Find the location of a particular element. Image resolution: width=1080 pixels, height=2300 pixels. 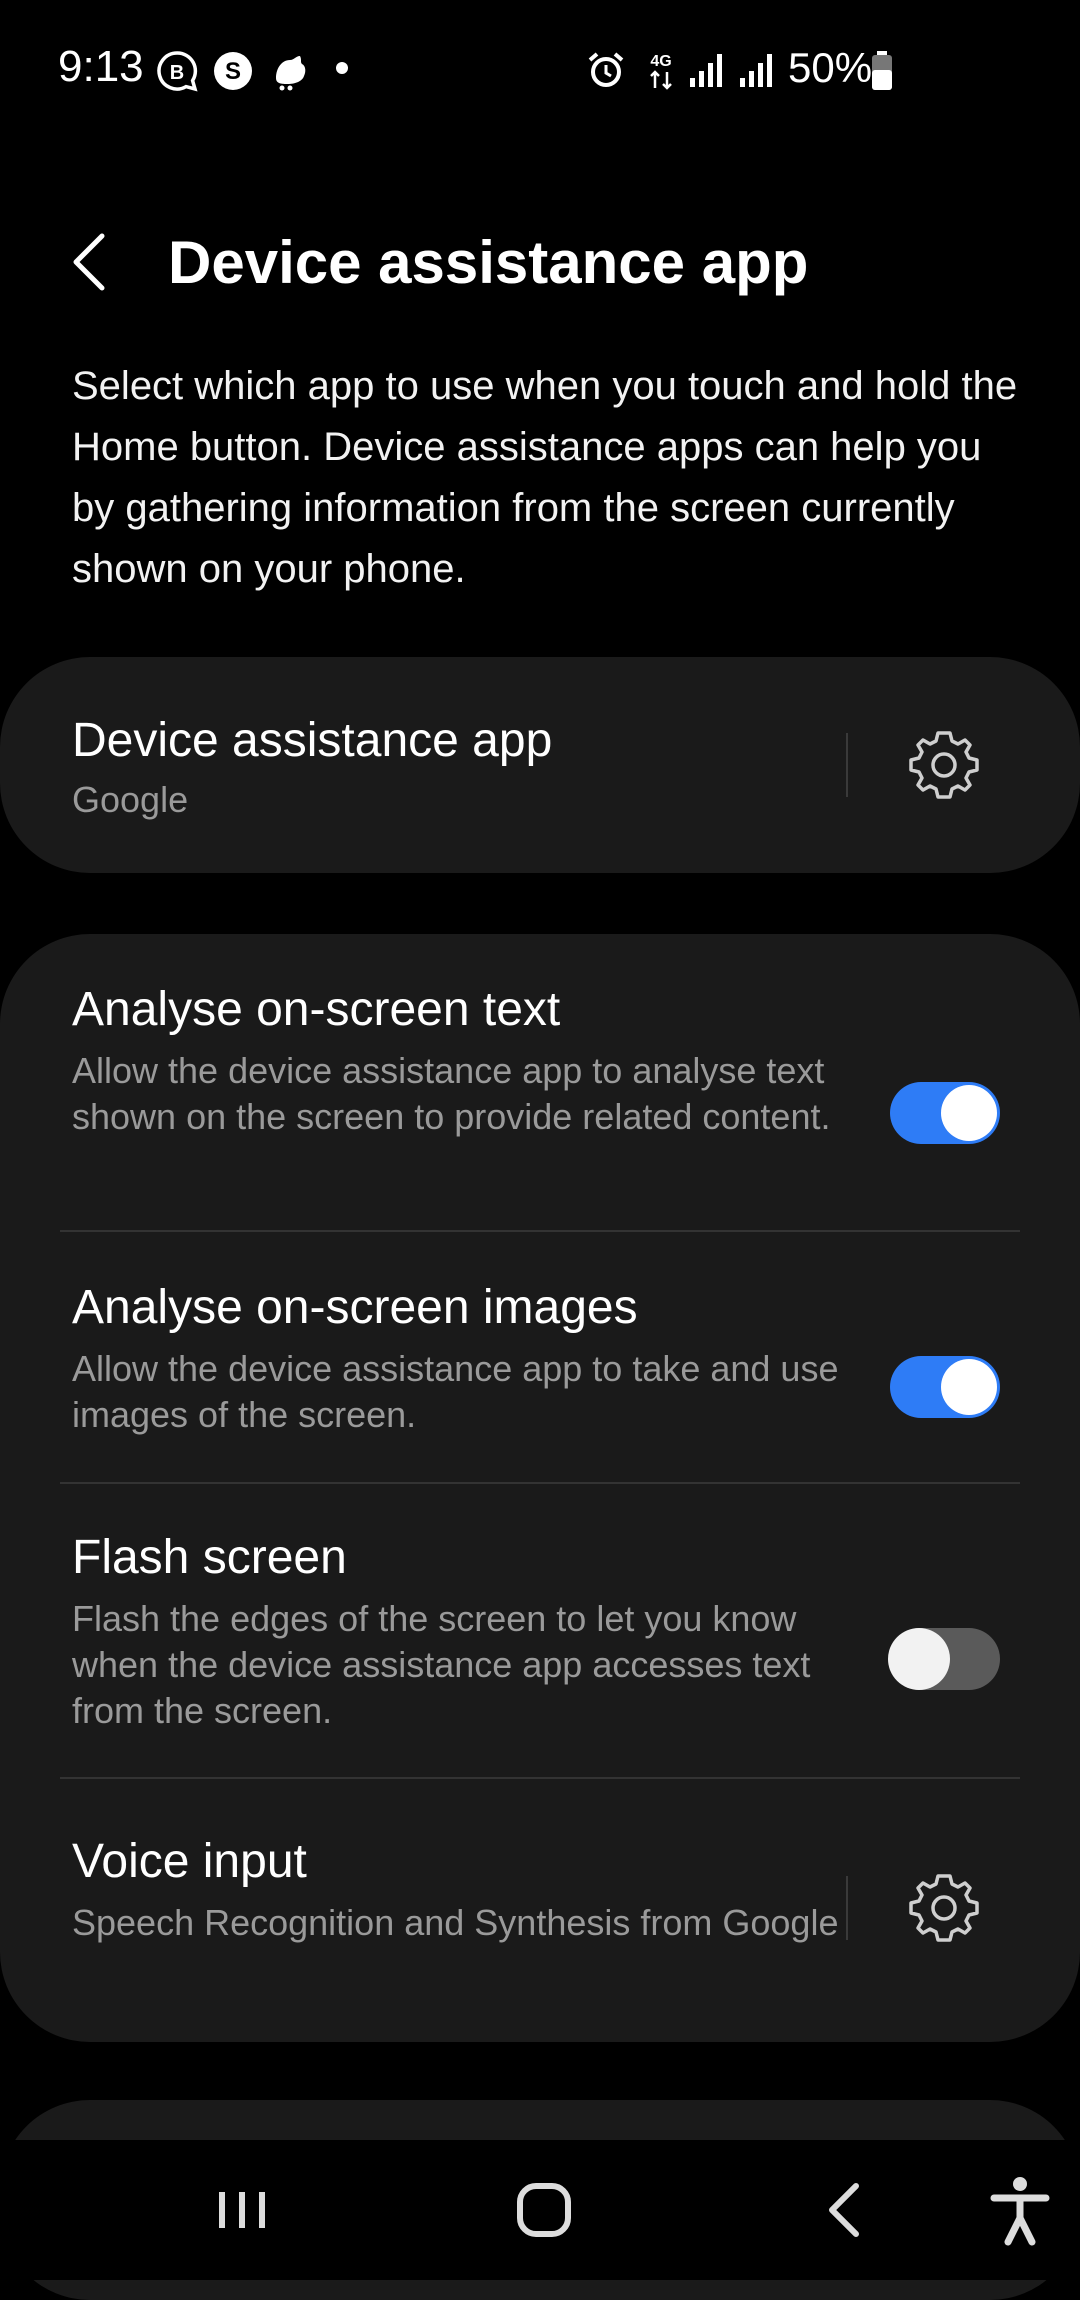

dot-icon is located at coordinates (342, 68).